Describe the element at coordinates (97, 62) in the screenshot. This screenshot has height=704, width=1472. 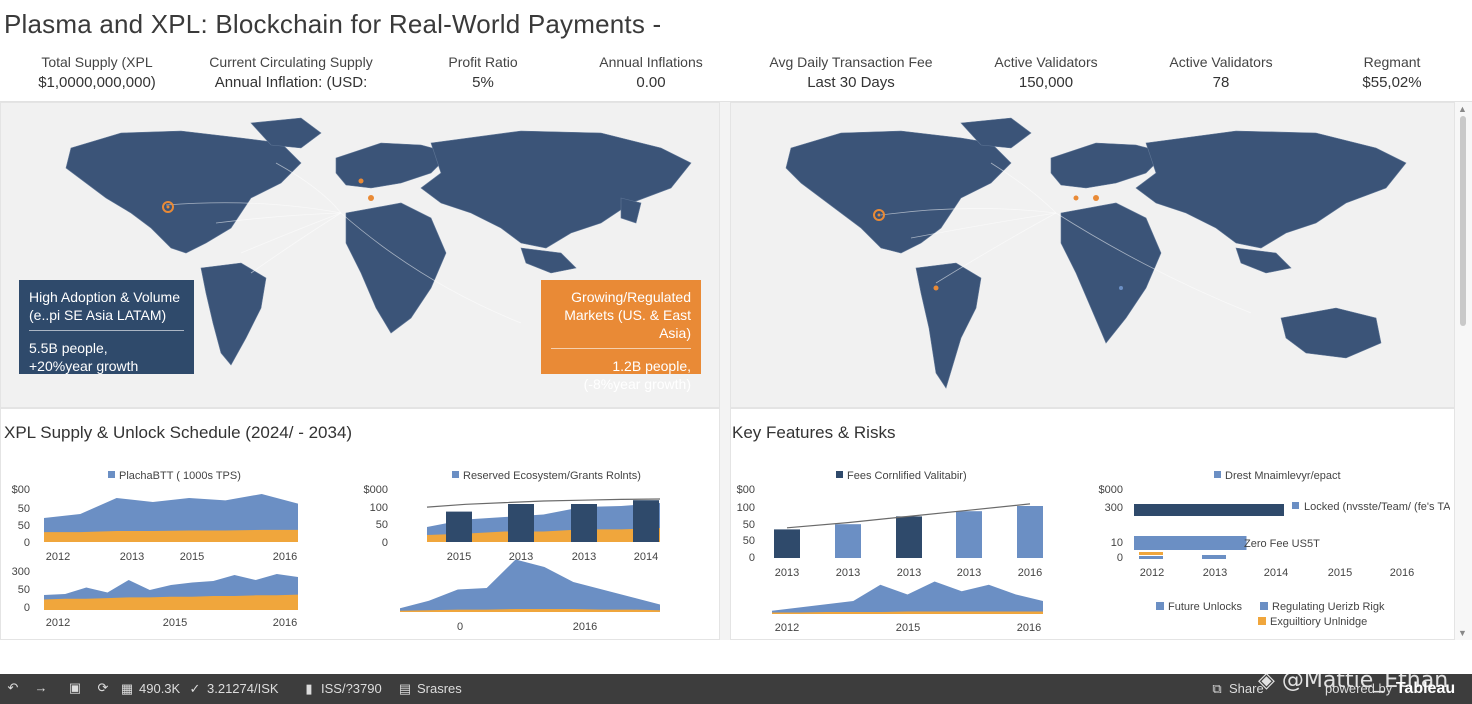
I see `kpi-label: Total Supply (XPL` at that location.